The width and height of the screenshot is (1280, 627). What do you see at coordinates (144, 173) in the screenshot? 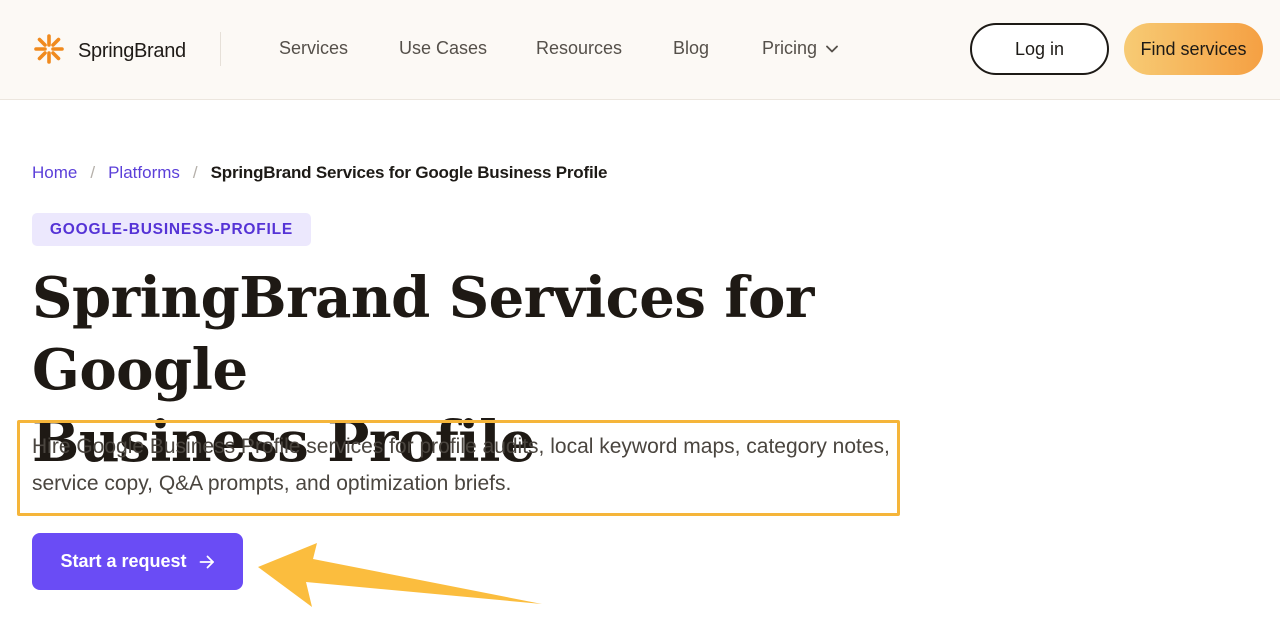
I see `breadcrumb-platforms: Platforms` at bounding box center [144, 173].